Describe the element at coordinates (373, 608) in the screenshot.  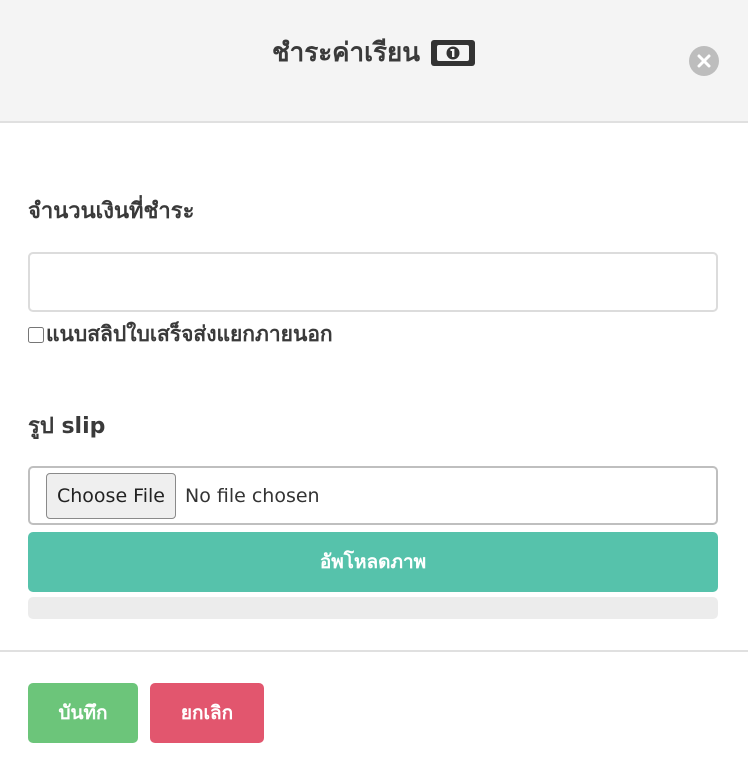
I see `upload-progress-bar` at that location.